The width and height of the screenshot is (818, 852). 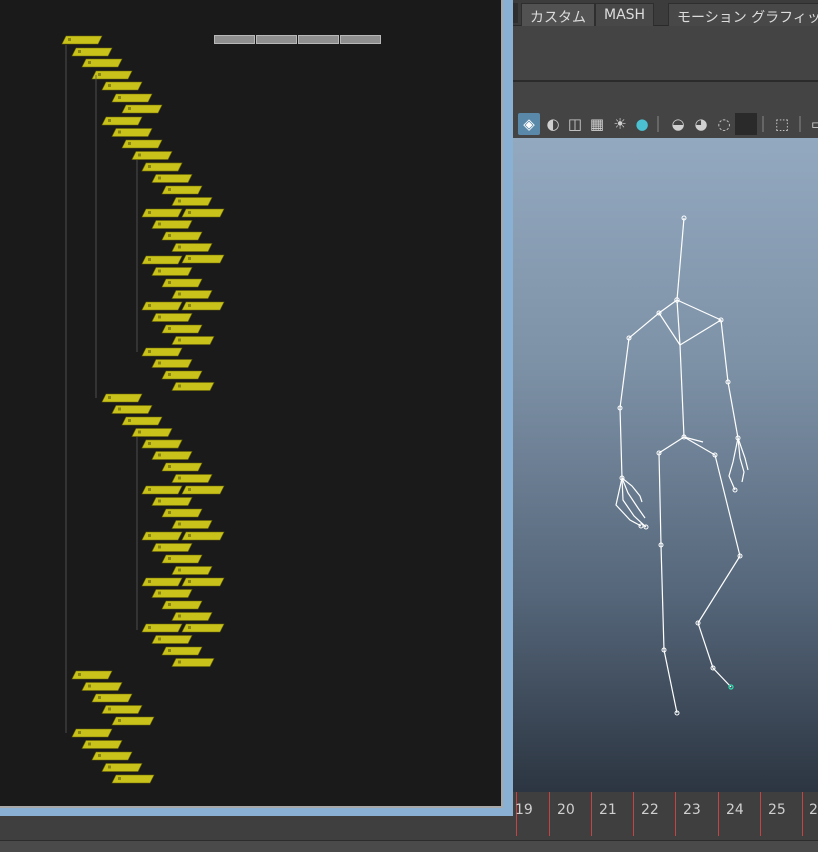 What do you see at coordinates (746, 124) in the screenshot?
I see `isolate-icon` at bounding box center [746, 124].